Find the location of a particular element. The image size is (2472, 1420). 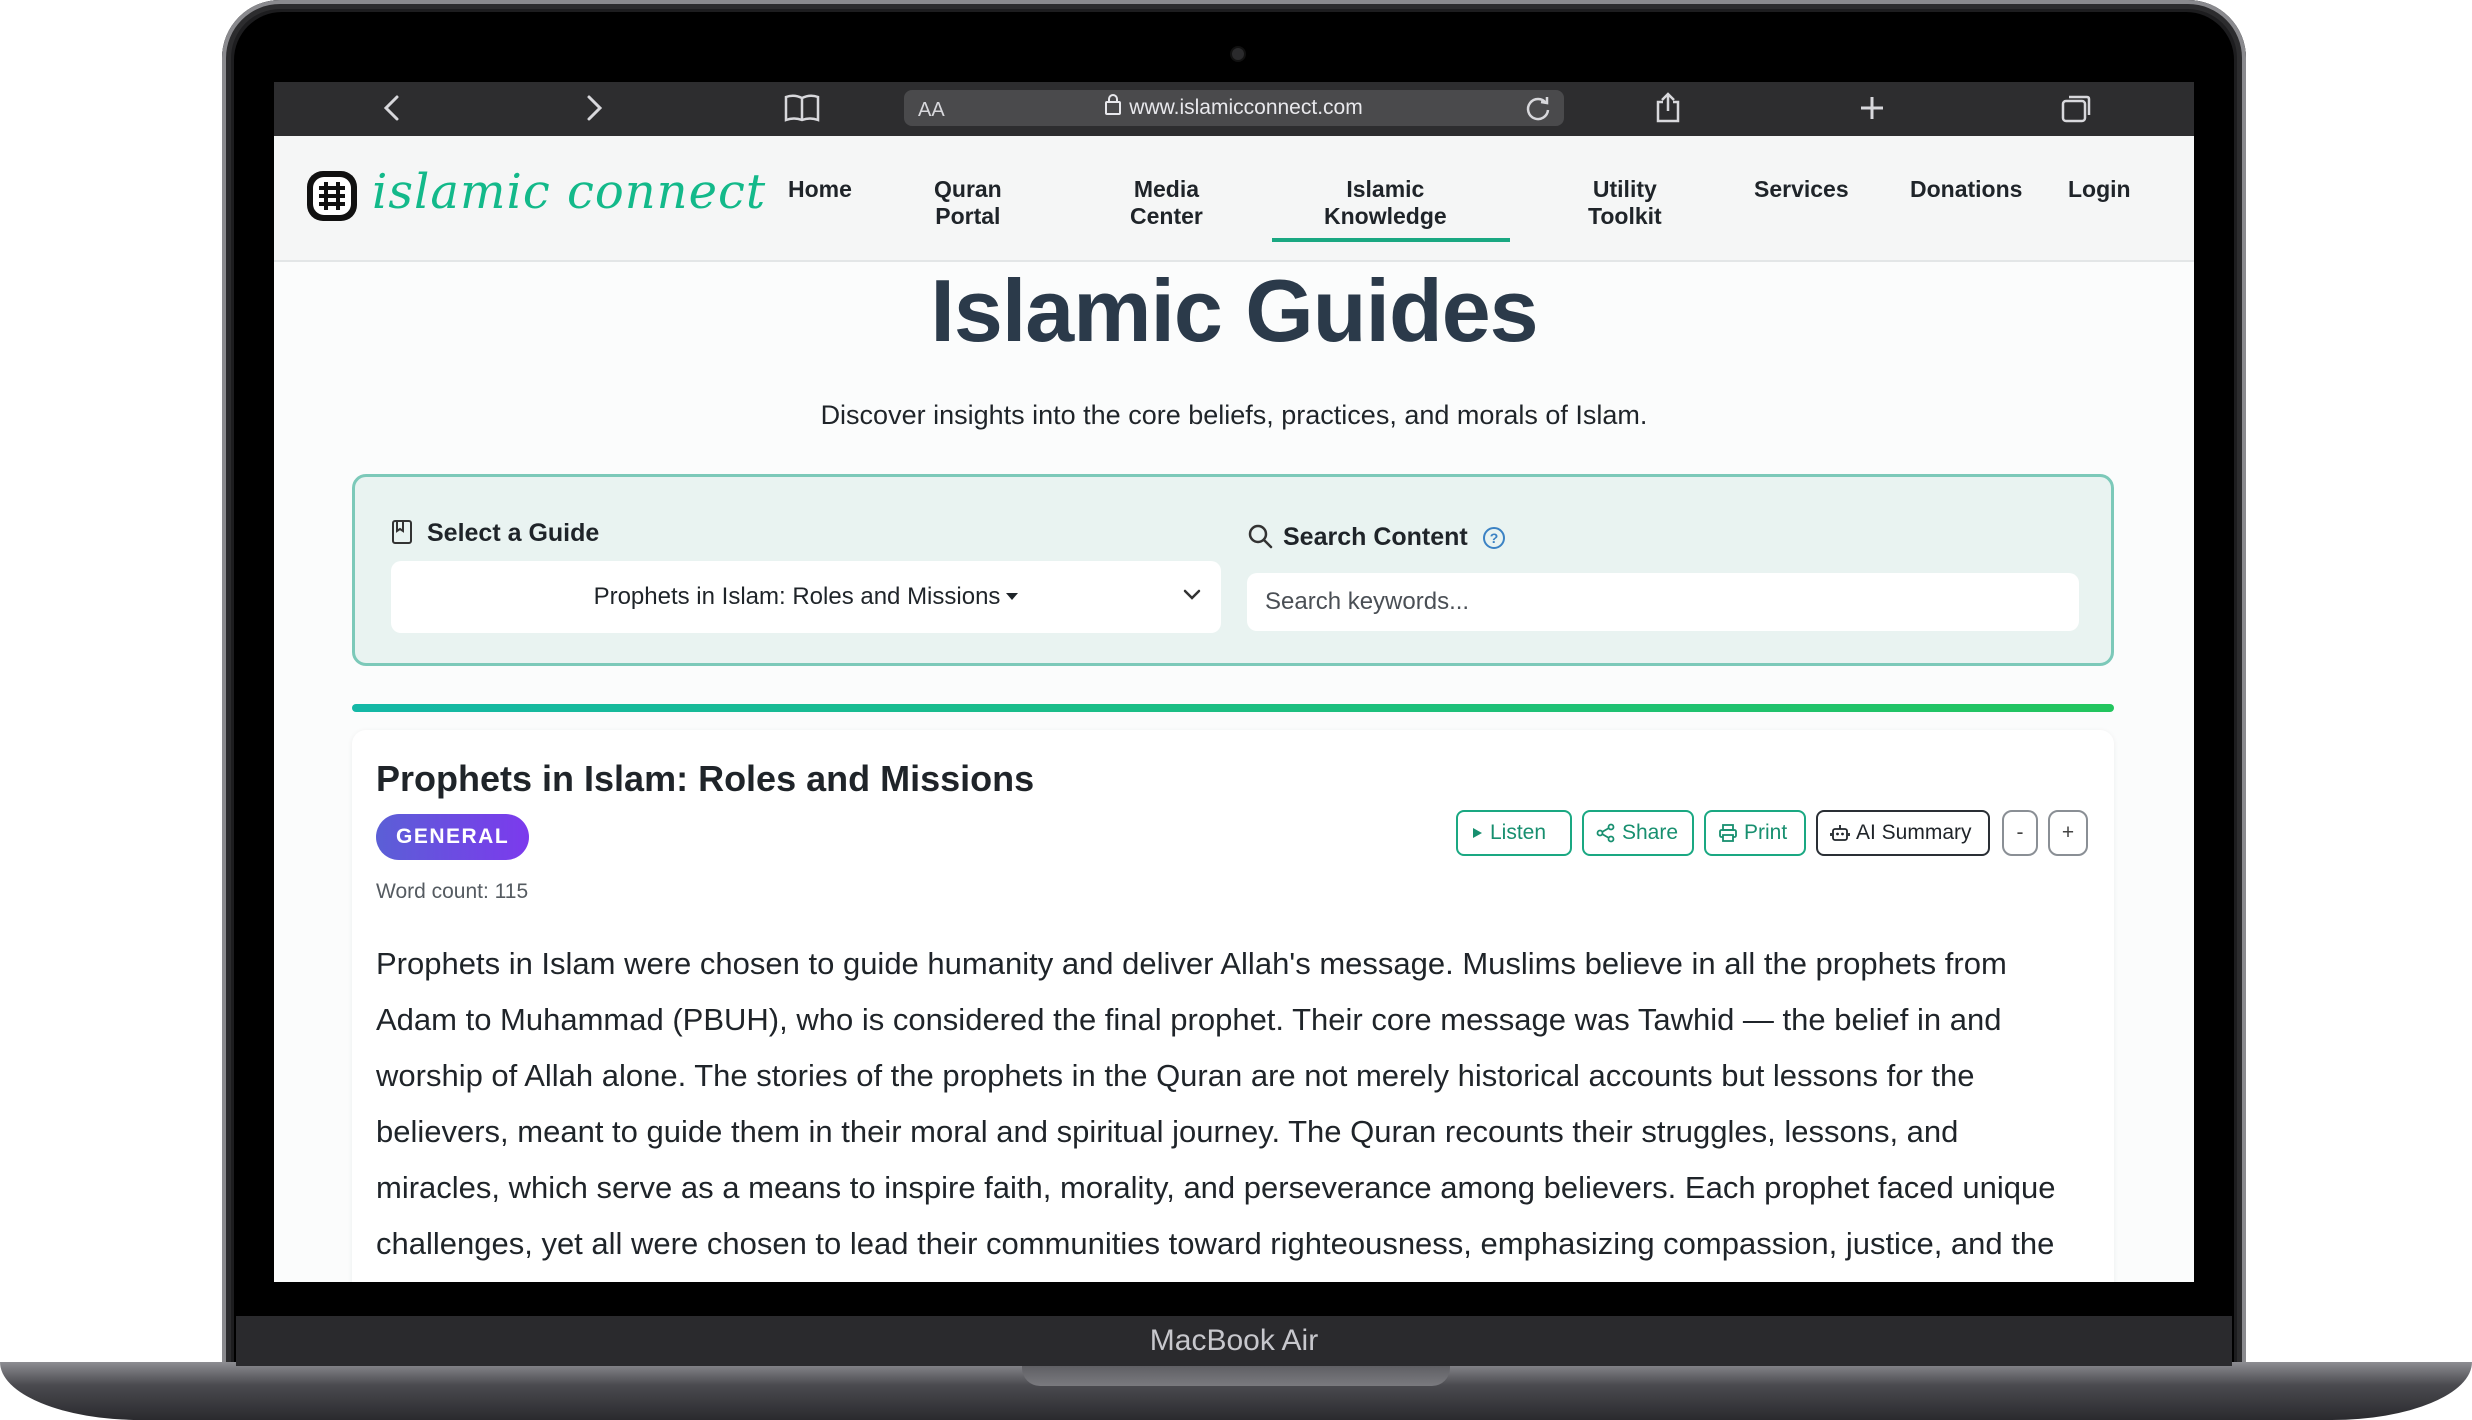

forward-icon is located at coordinates (594, 108).